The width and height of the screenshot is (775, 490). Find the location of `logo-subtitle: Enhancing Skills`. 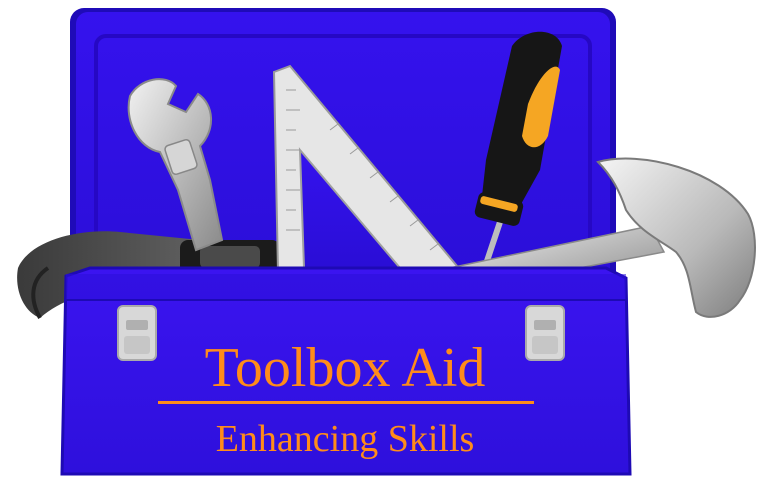

logo-subtitle: Enhancing Skills is located at coordinates (345, 439).